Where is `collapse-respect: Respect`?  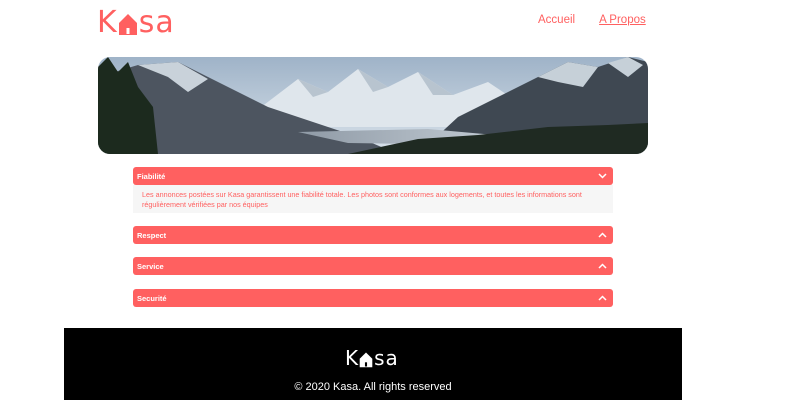
collapse-respect: Respect is located at coordinates (373, 235).